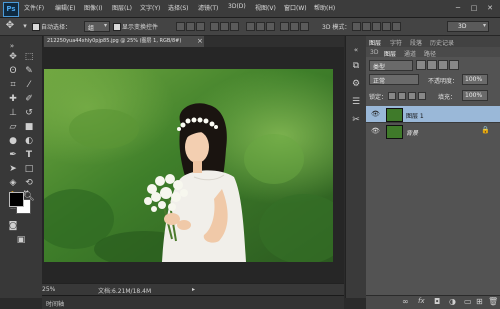  Describe the element at coordinates (13, 85) in the screenshot. I see `crop-tool-icon: ⌗` at that location.